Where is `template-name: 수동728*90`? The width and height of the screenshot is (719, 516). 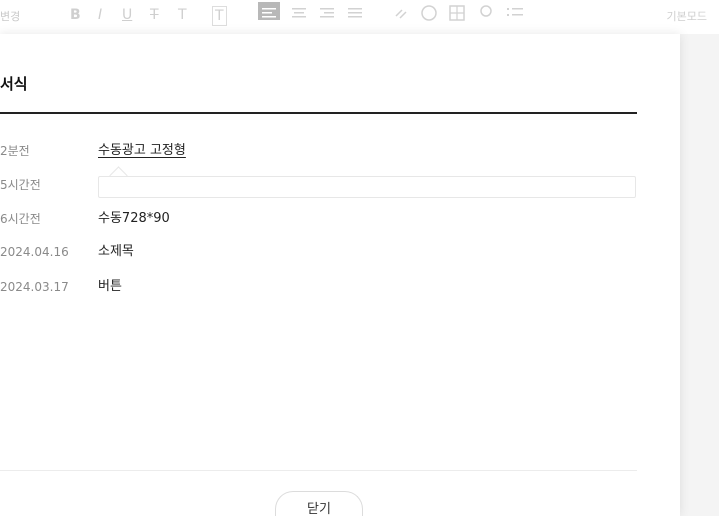
template-name: 수동728*90 is located at coordinates (134, 219).